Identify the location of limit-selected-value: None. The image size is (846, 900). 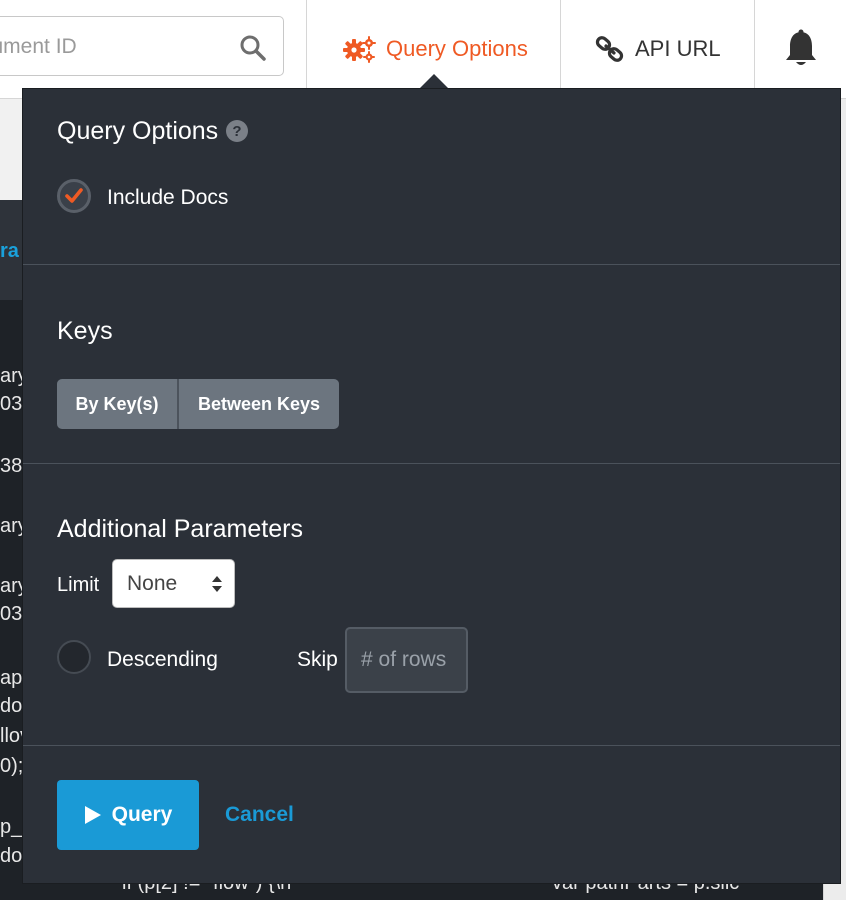
(152, 583).